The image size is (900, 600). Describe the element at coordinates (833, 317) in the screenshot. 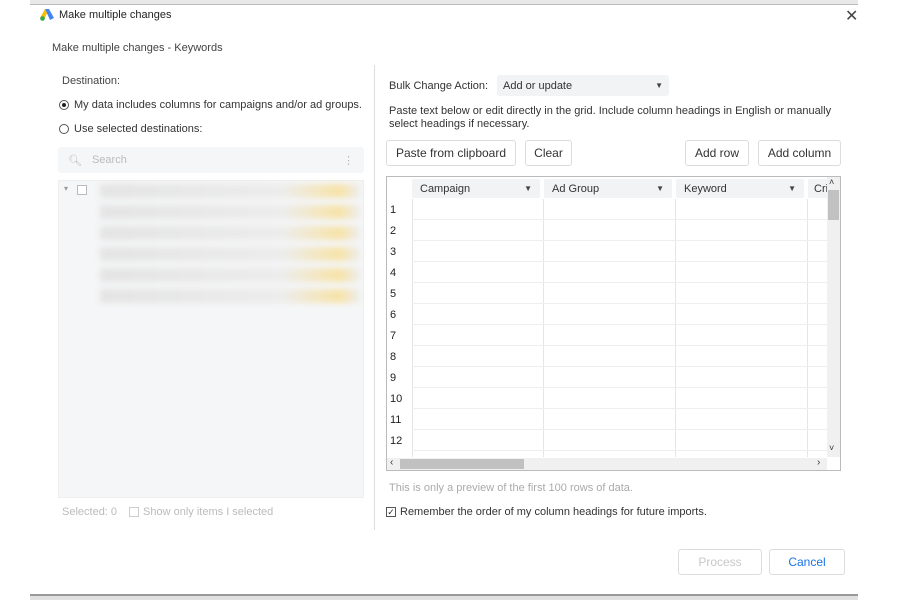

I see `vertical-scrollbar: ˄ ˅` at that location.